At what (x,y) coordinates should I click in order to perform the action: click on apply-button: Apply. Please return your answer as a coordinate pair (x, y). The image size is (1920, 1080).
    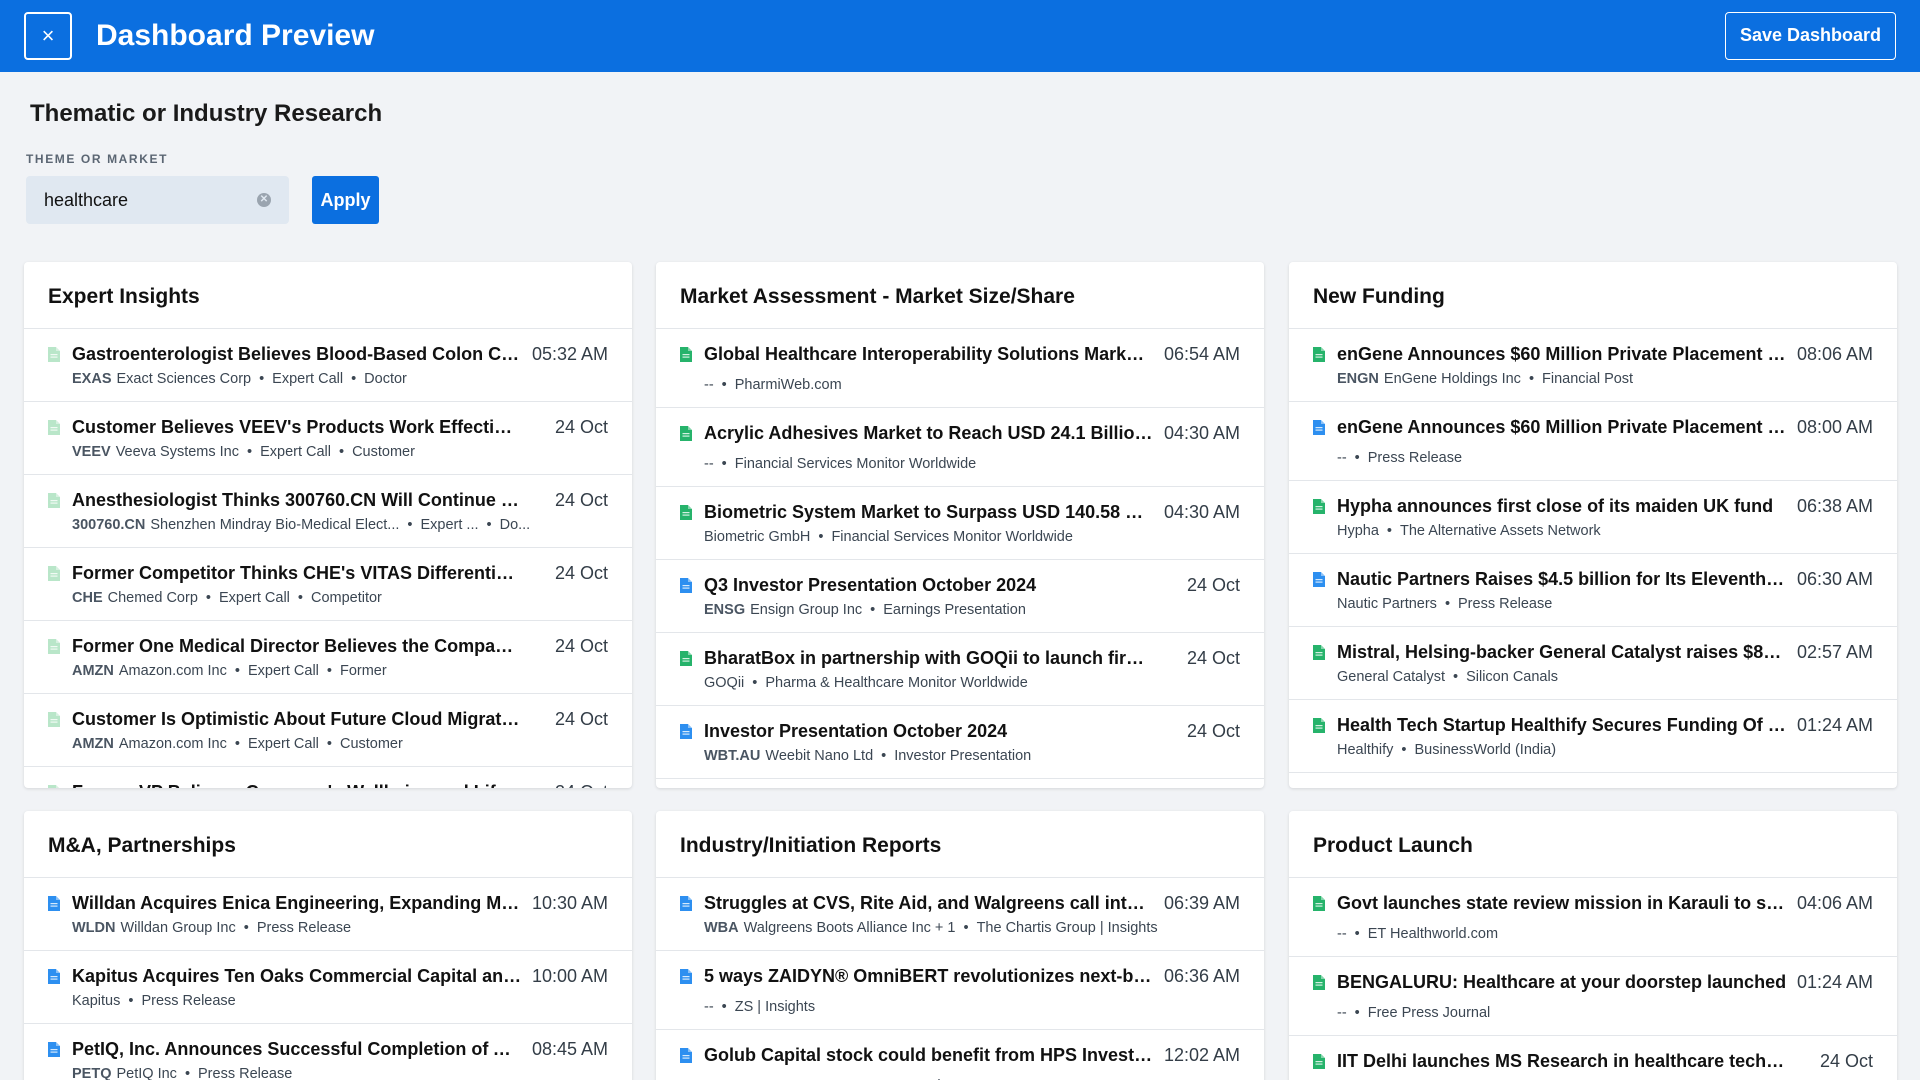
    Looking at the image, I should click on (345, 200).